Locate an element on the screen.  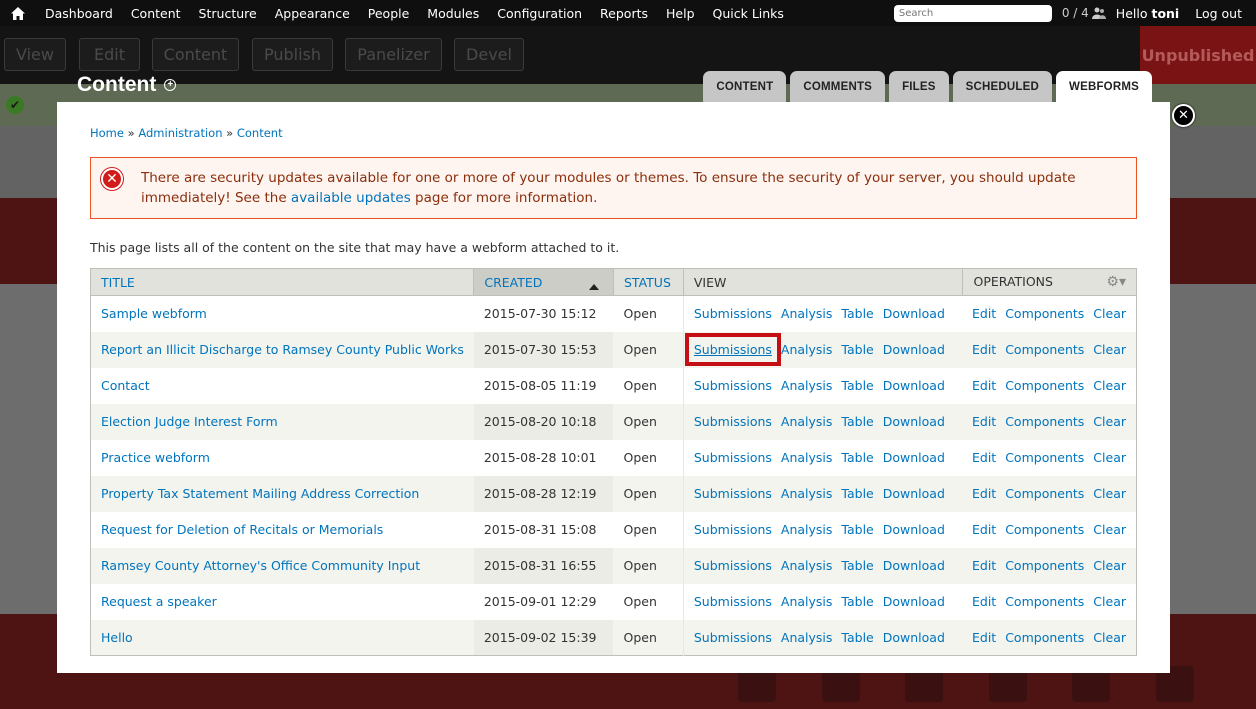
username-link: toni is located at coordinates (1165, 13).